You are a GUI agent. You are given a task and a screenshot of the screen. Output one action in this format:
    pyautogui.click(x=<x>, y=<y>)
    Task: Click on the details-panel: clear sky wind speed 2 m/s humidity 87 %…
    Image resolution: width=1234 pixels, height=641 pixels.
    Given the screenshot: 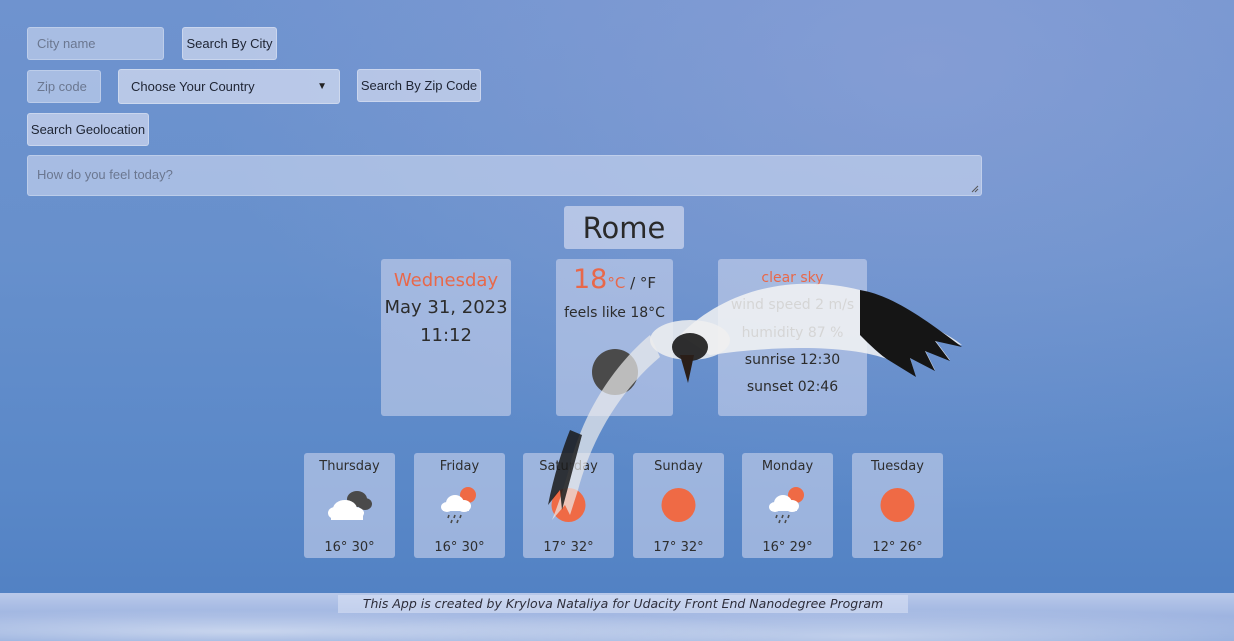 What is the action you would take?
    pyautogui.click(x=792, y=337)
    